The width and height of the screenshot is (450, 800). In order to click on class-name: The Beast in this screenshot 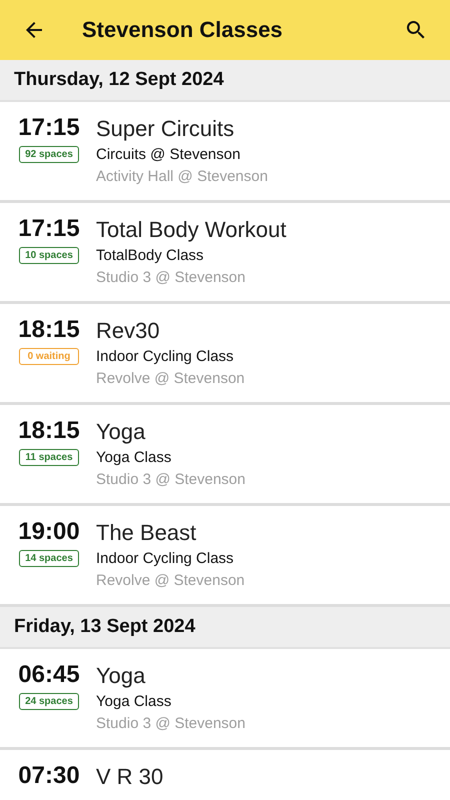, I will do `click(147, 533)`.